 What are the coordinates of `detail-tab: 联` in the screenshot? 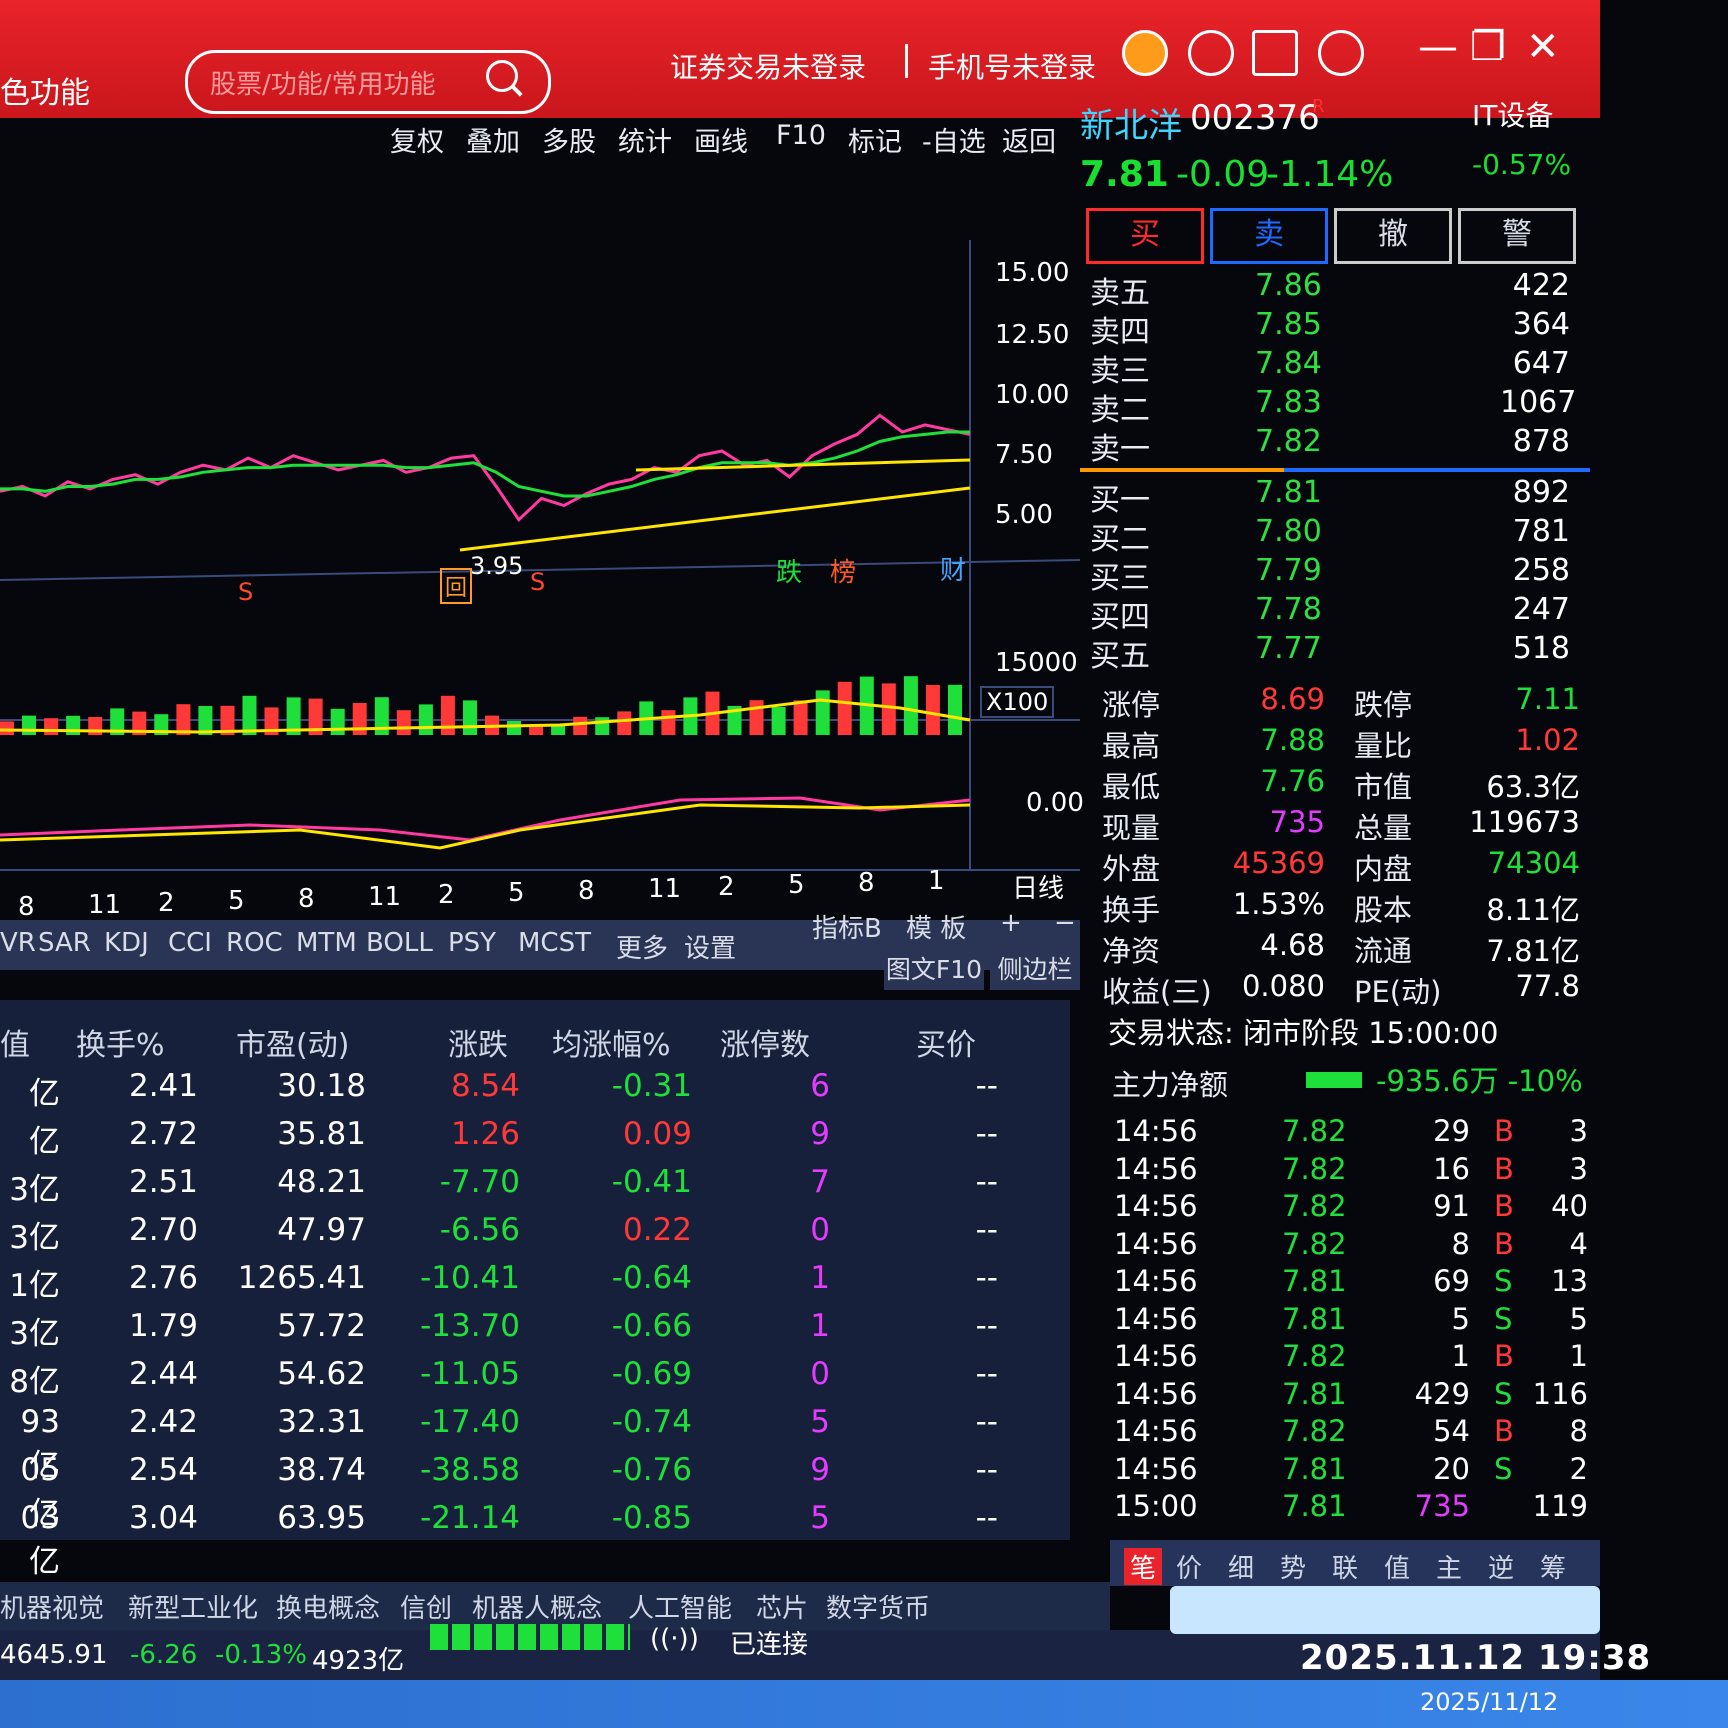 It's located at (1345, 1566).